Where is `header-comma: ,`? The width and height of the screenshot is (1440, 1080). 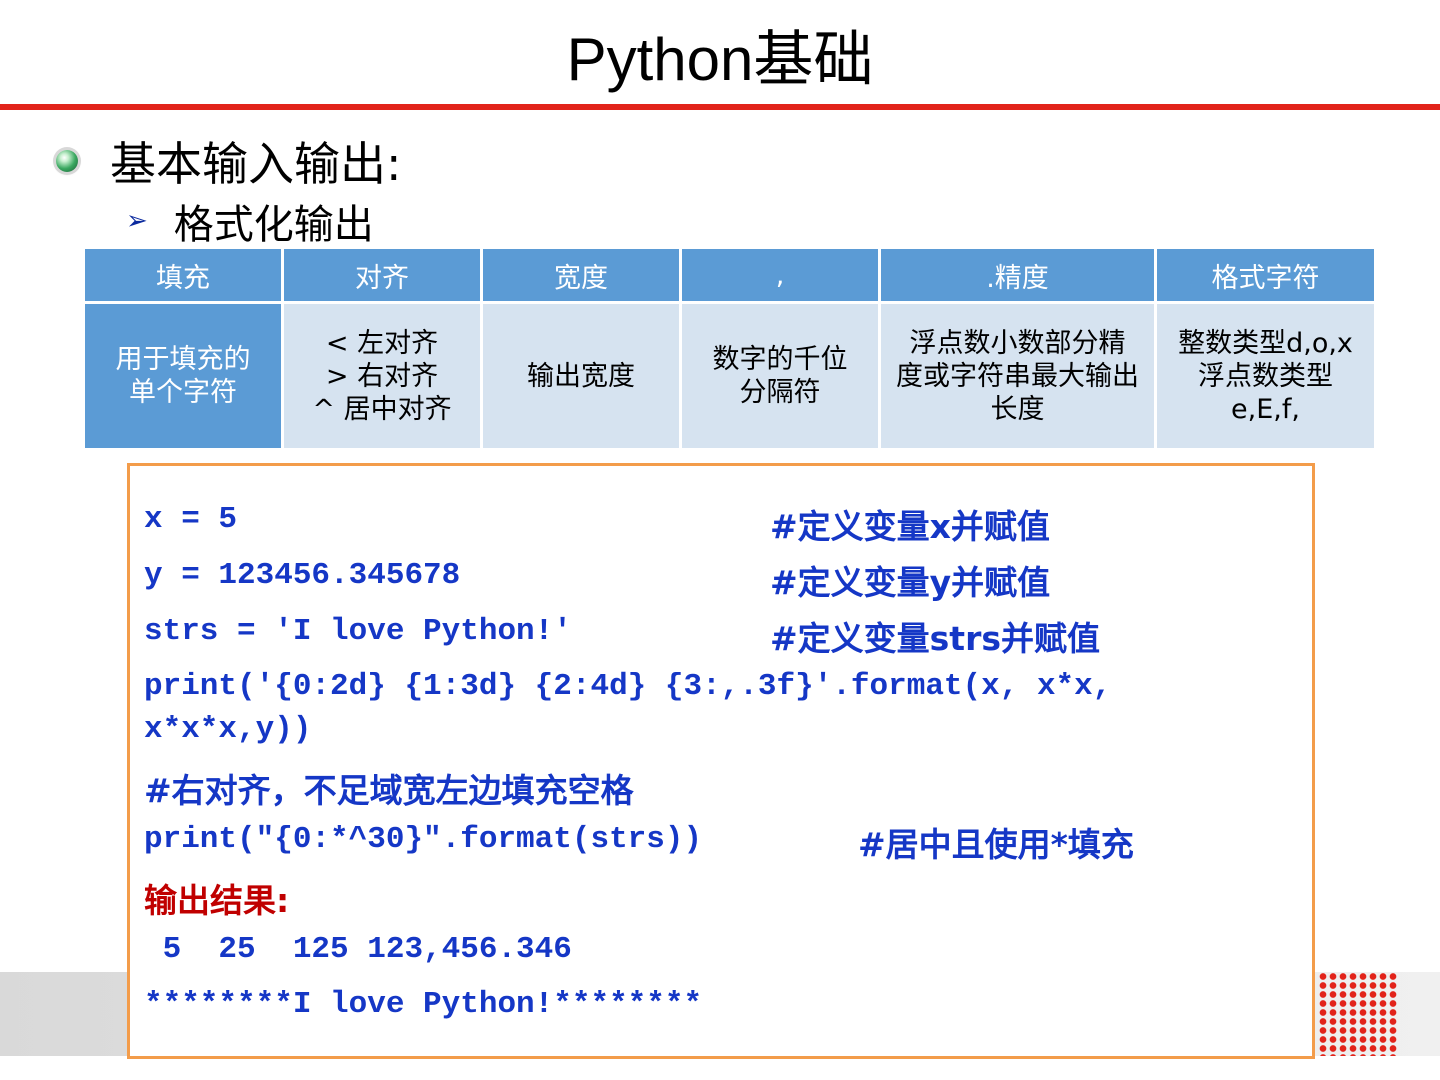
header-comma: , is located at coordinates (780, 275).